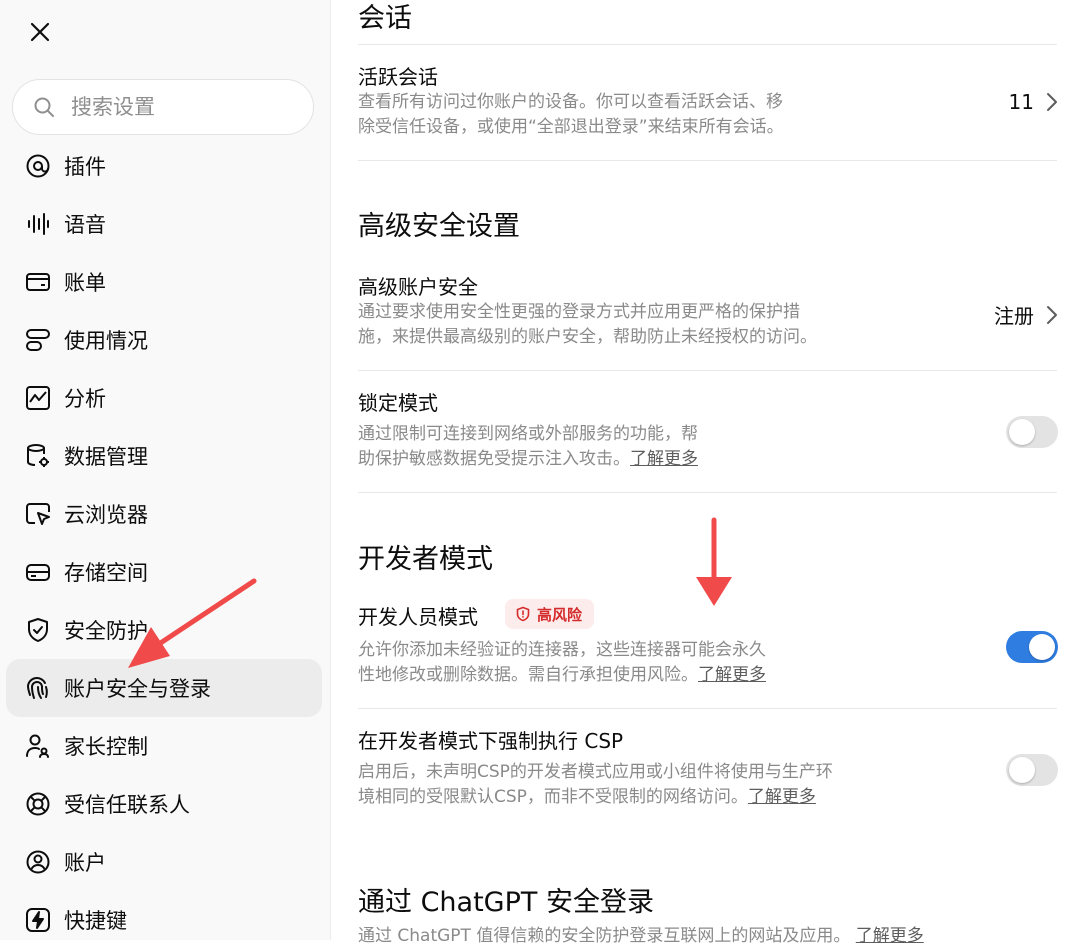 This screenshot has width=1080, height=949. I want to click on desc-line: 助保护敏感数据免受提示注入攻击。了解更多, so click(528, 459).